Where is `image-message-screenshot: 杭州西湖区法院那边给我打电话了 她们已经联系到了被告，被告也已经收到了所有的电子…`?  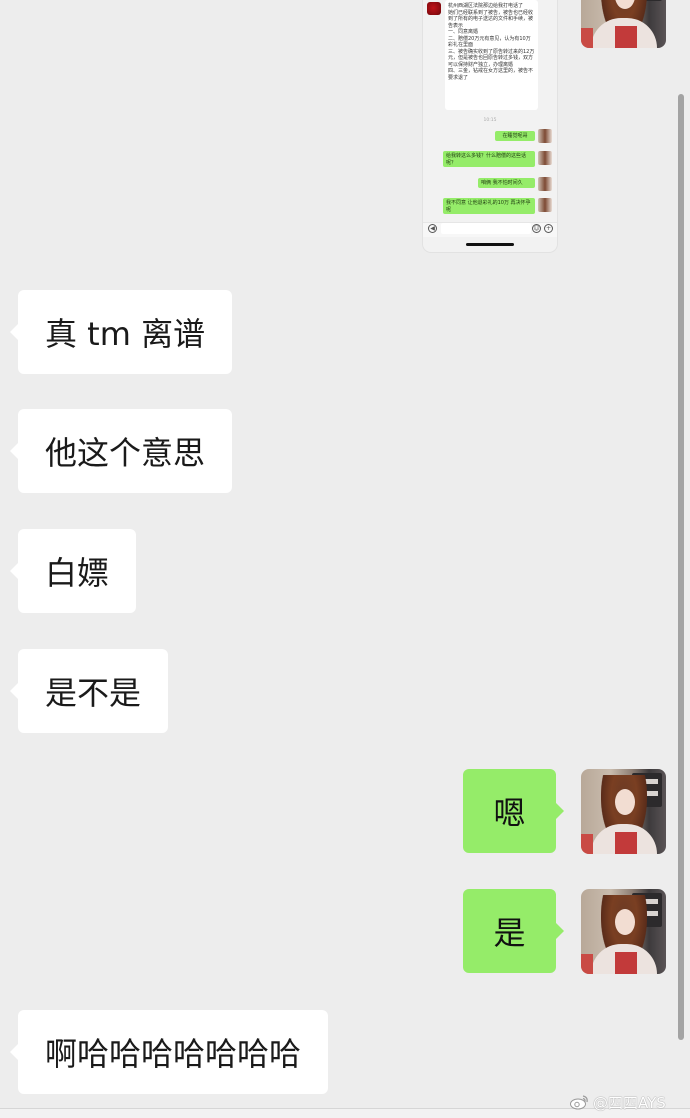
image-message-screenshot: 杭州西湖区法院那边给我打电话了 她们已经联系到了被告，被告也已经收到了所有的电子… is located at coordinates (490, 126).